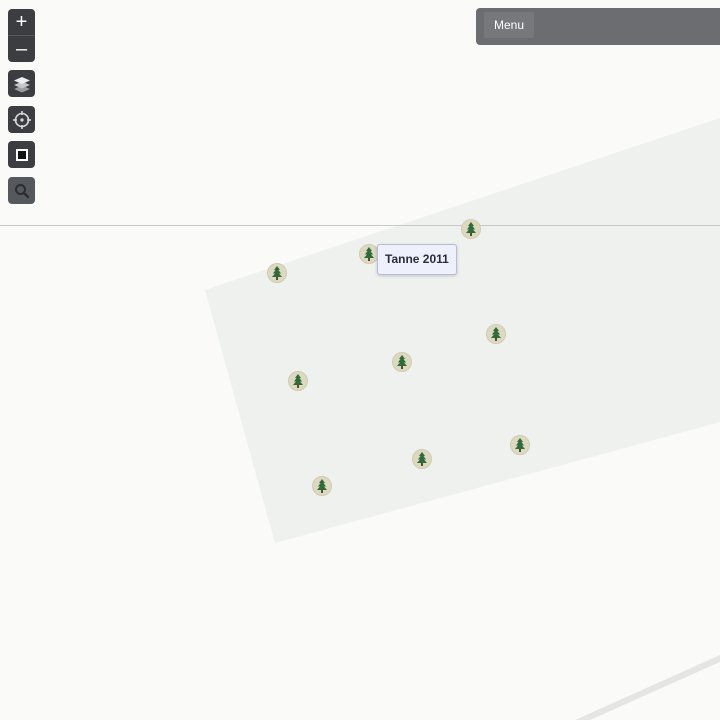 Image resolution: width=720 pixels, height=720 pixels. I want to click on layers-icon, so click(21, 84).